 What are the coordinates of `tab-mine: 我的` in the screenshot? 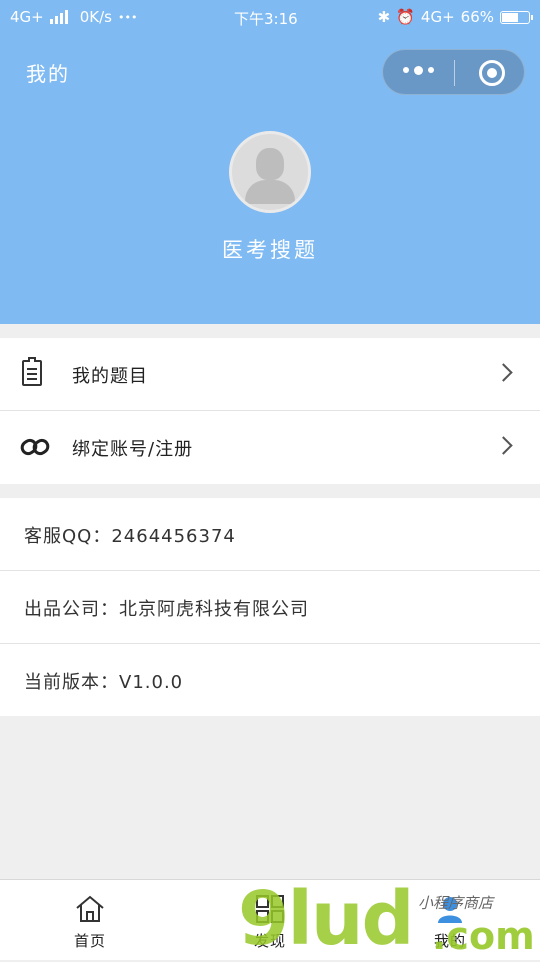 It's located at (450, 920).